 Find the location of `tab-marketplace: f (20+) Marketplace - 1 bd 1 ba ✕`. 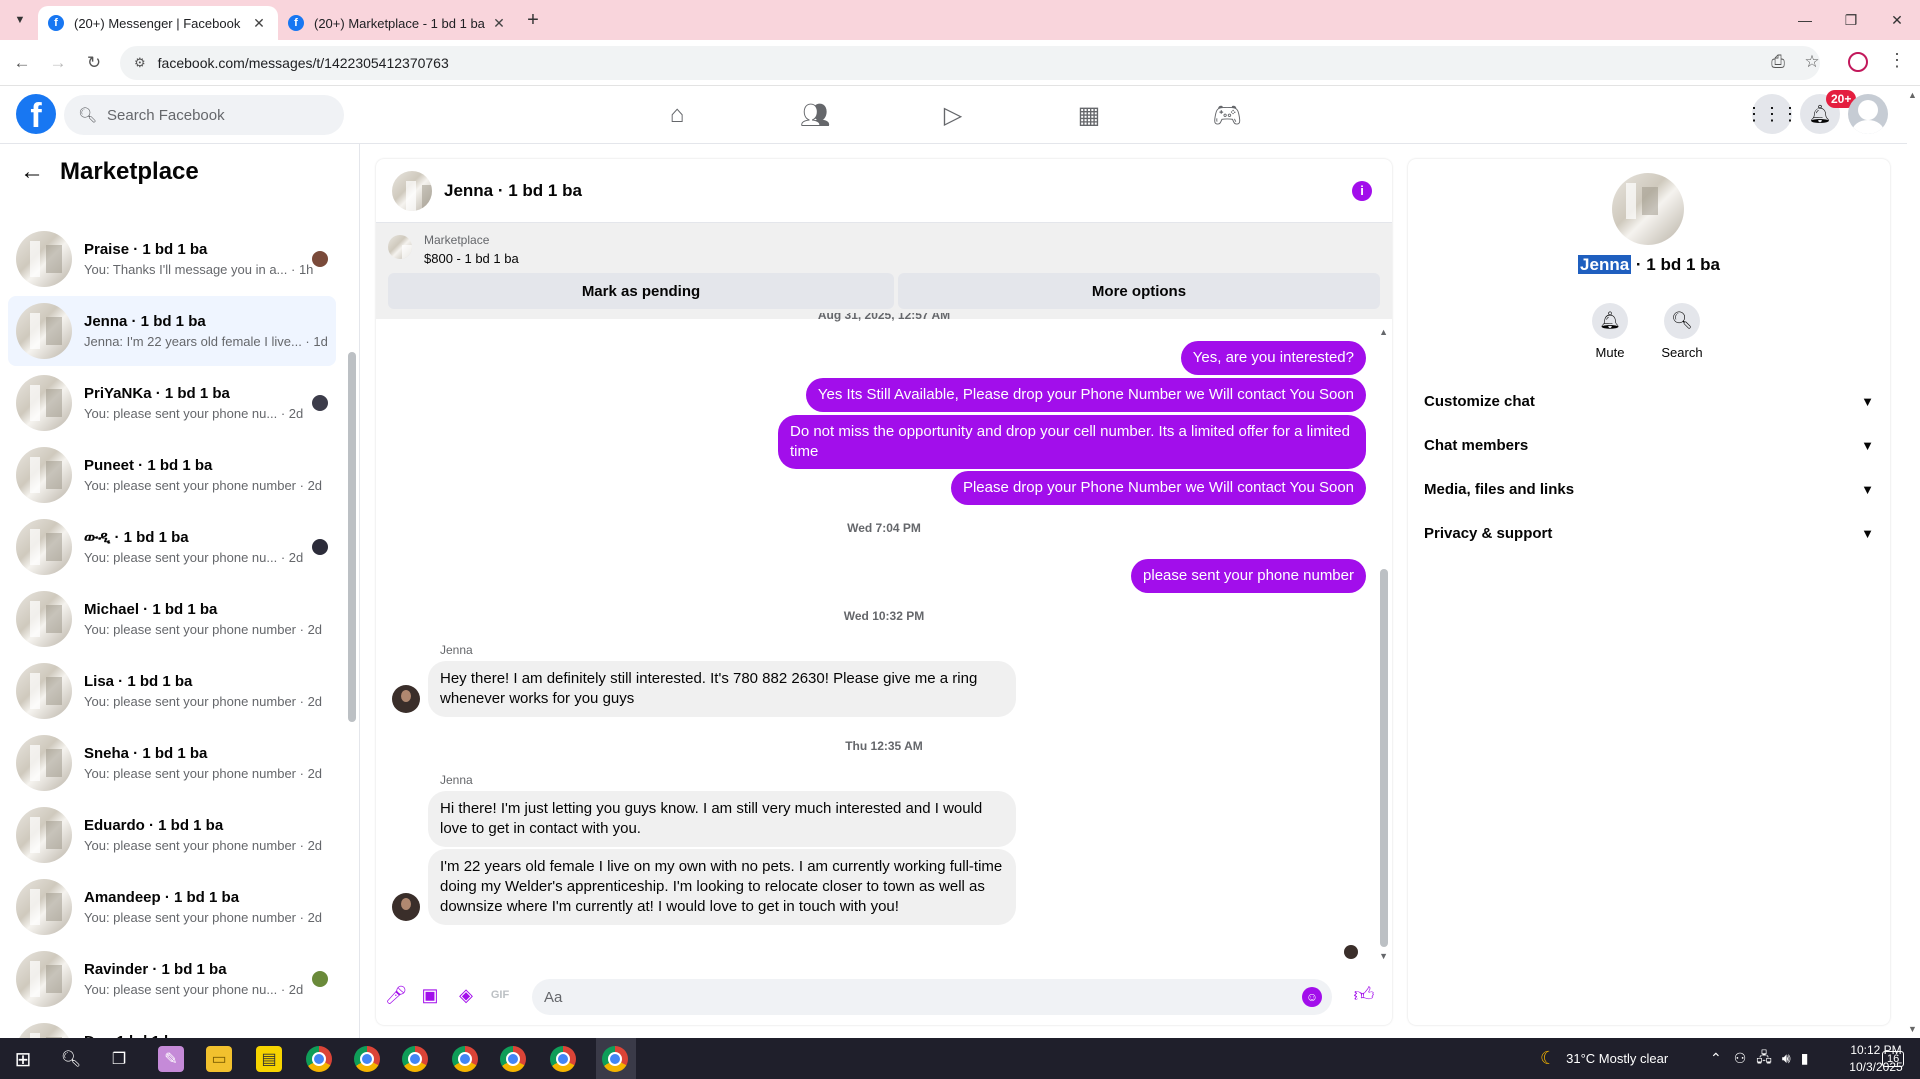

tab-marketplace: f (20+) Marketplace - 1 bd 1 ba ✕ is located at coordinates (398, 23).